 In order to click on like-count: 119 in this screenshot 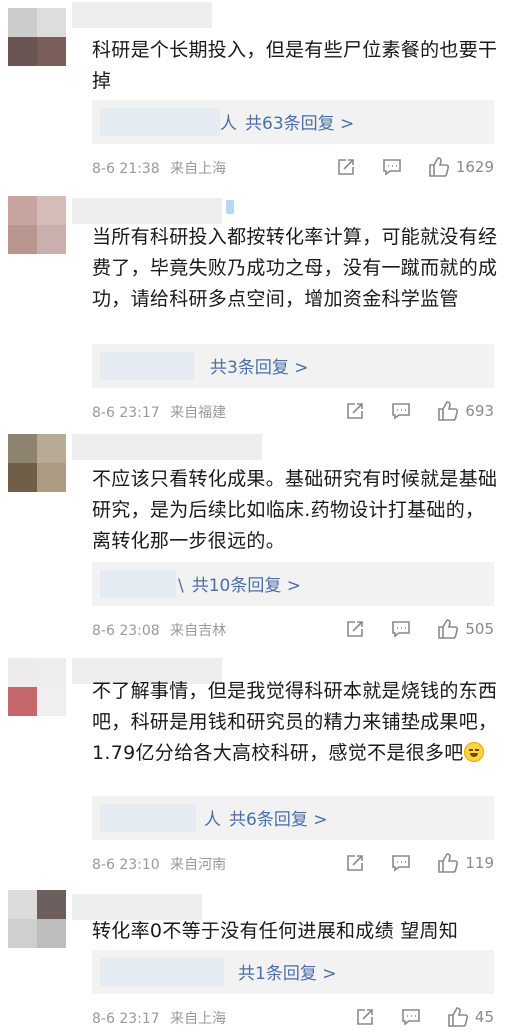, I will do `click(479, 863)`.